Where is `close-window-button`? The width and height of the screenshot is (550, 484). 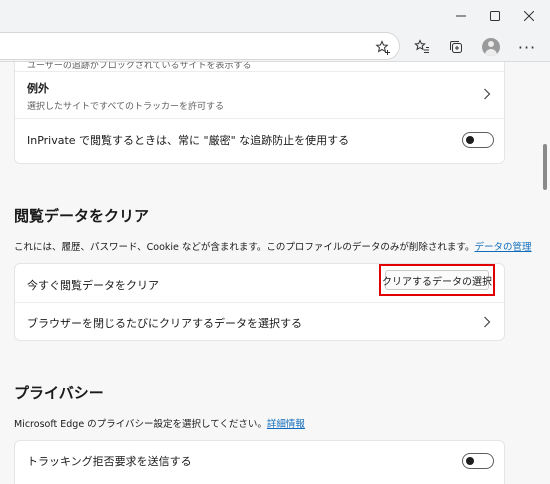 close-window-button is located at coordinates (529, 16).